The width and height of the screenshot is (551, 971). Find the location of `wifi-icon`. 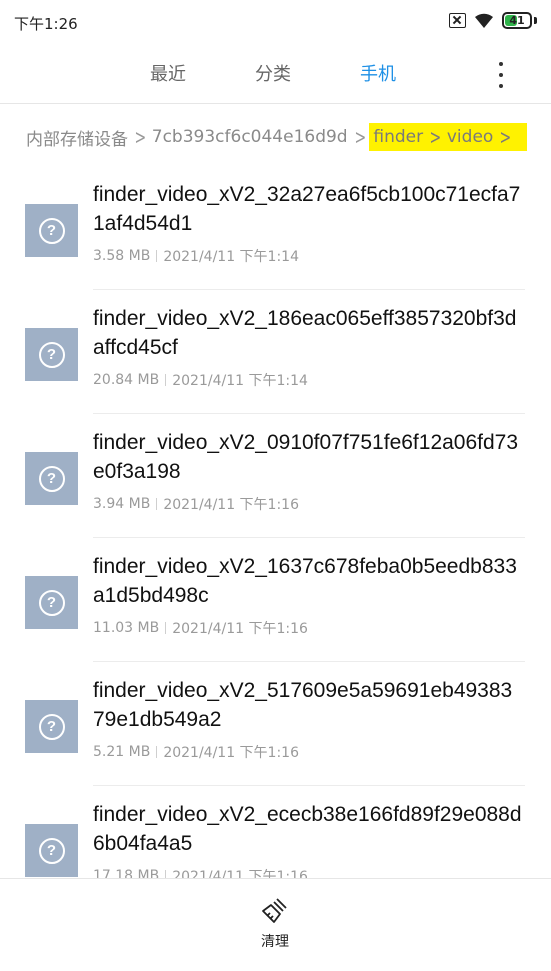

wifi-icon is located at coordinates (484, 21).